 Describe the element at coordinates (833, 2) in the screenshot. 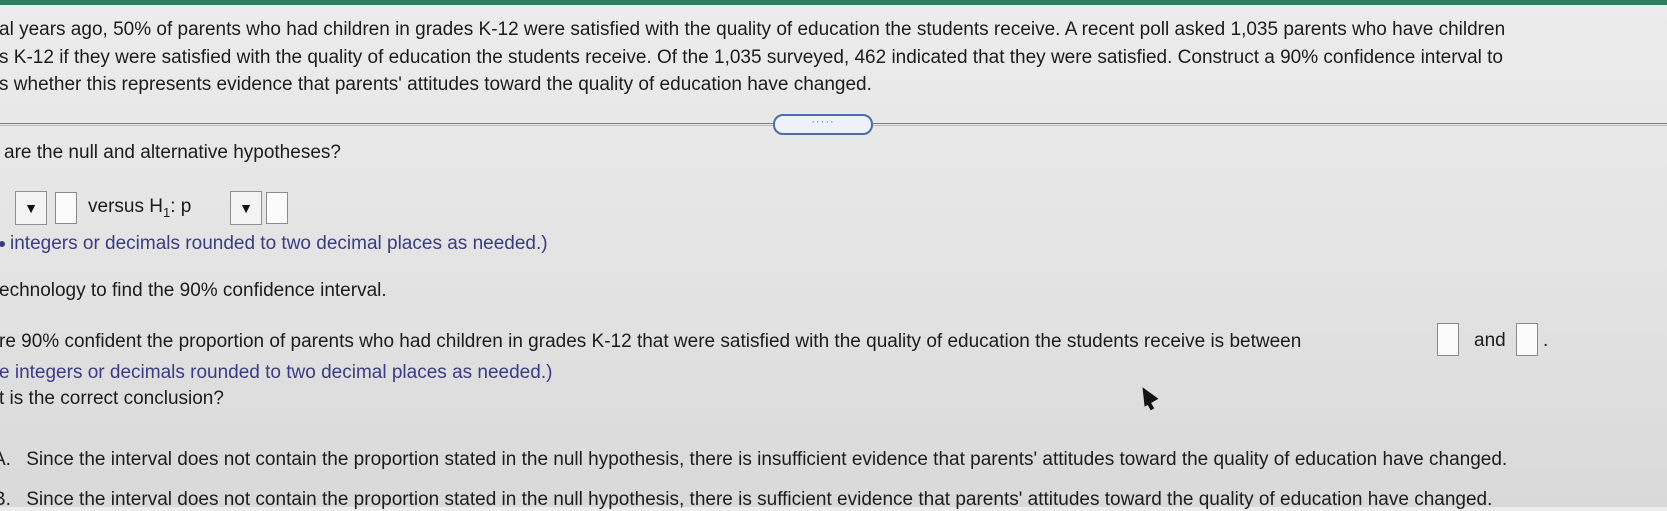

I see `top-accent-bar` at that location.